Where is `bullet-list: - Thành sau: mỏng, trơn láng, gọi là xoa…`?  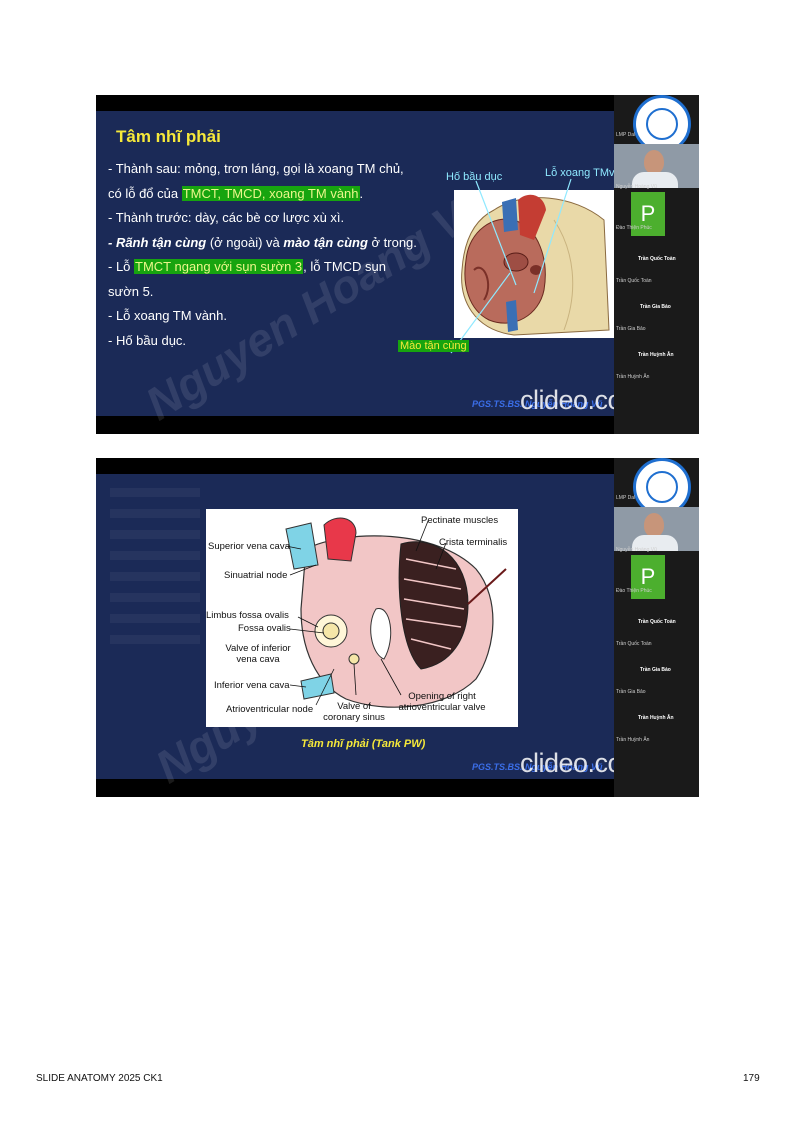 bullet-list: - Thành sau: mỏng, trơn láng, gọi là xoa… is located at coordinates (280, 255).